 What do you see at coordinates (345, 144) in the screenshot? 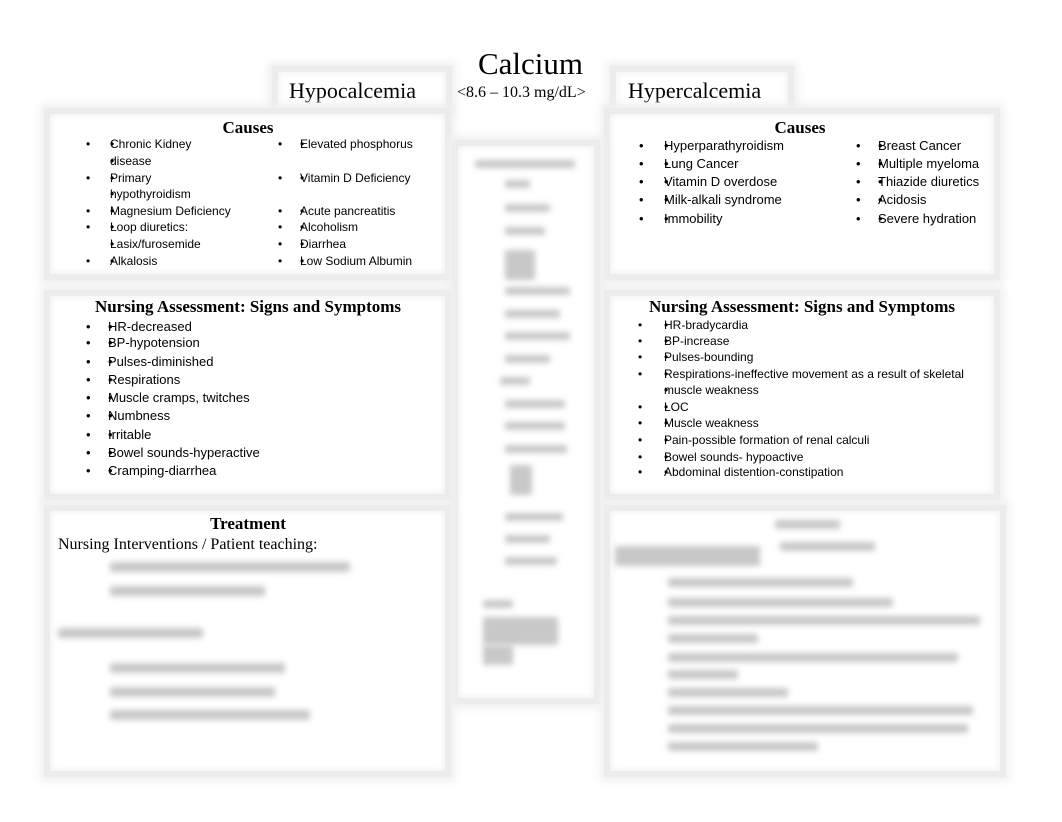
I see `list-item: •Elevated phosphorus` at bounding box center [345, 144].